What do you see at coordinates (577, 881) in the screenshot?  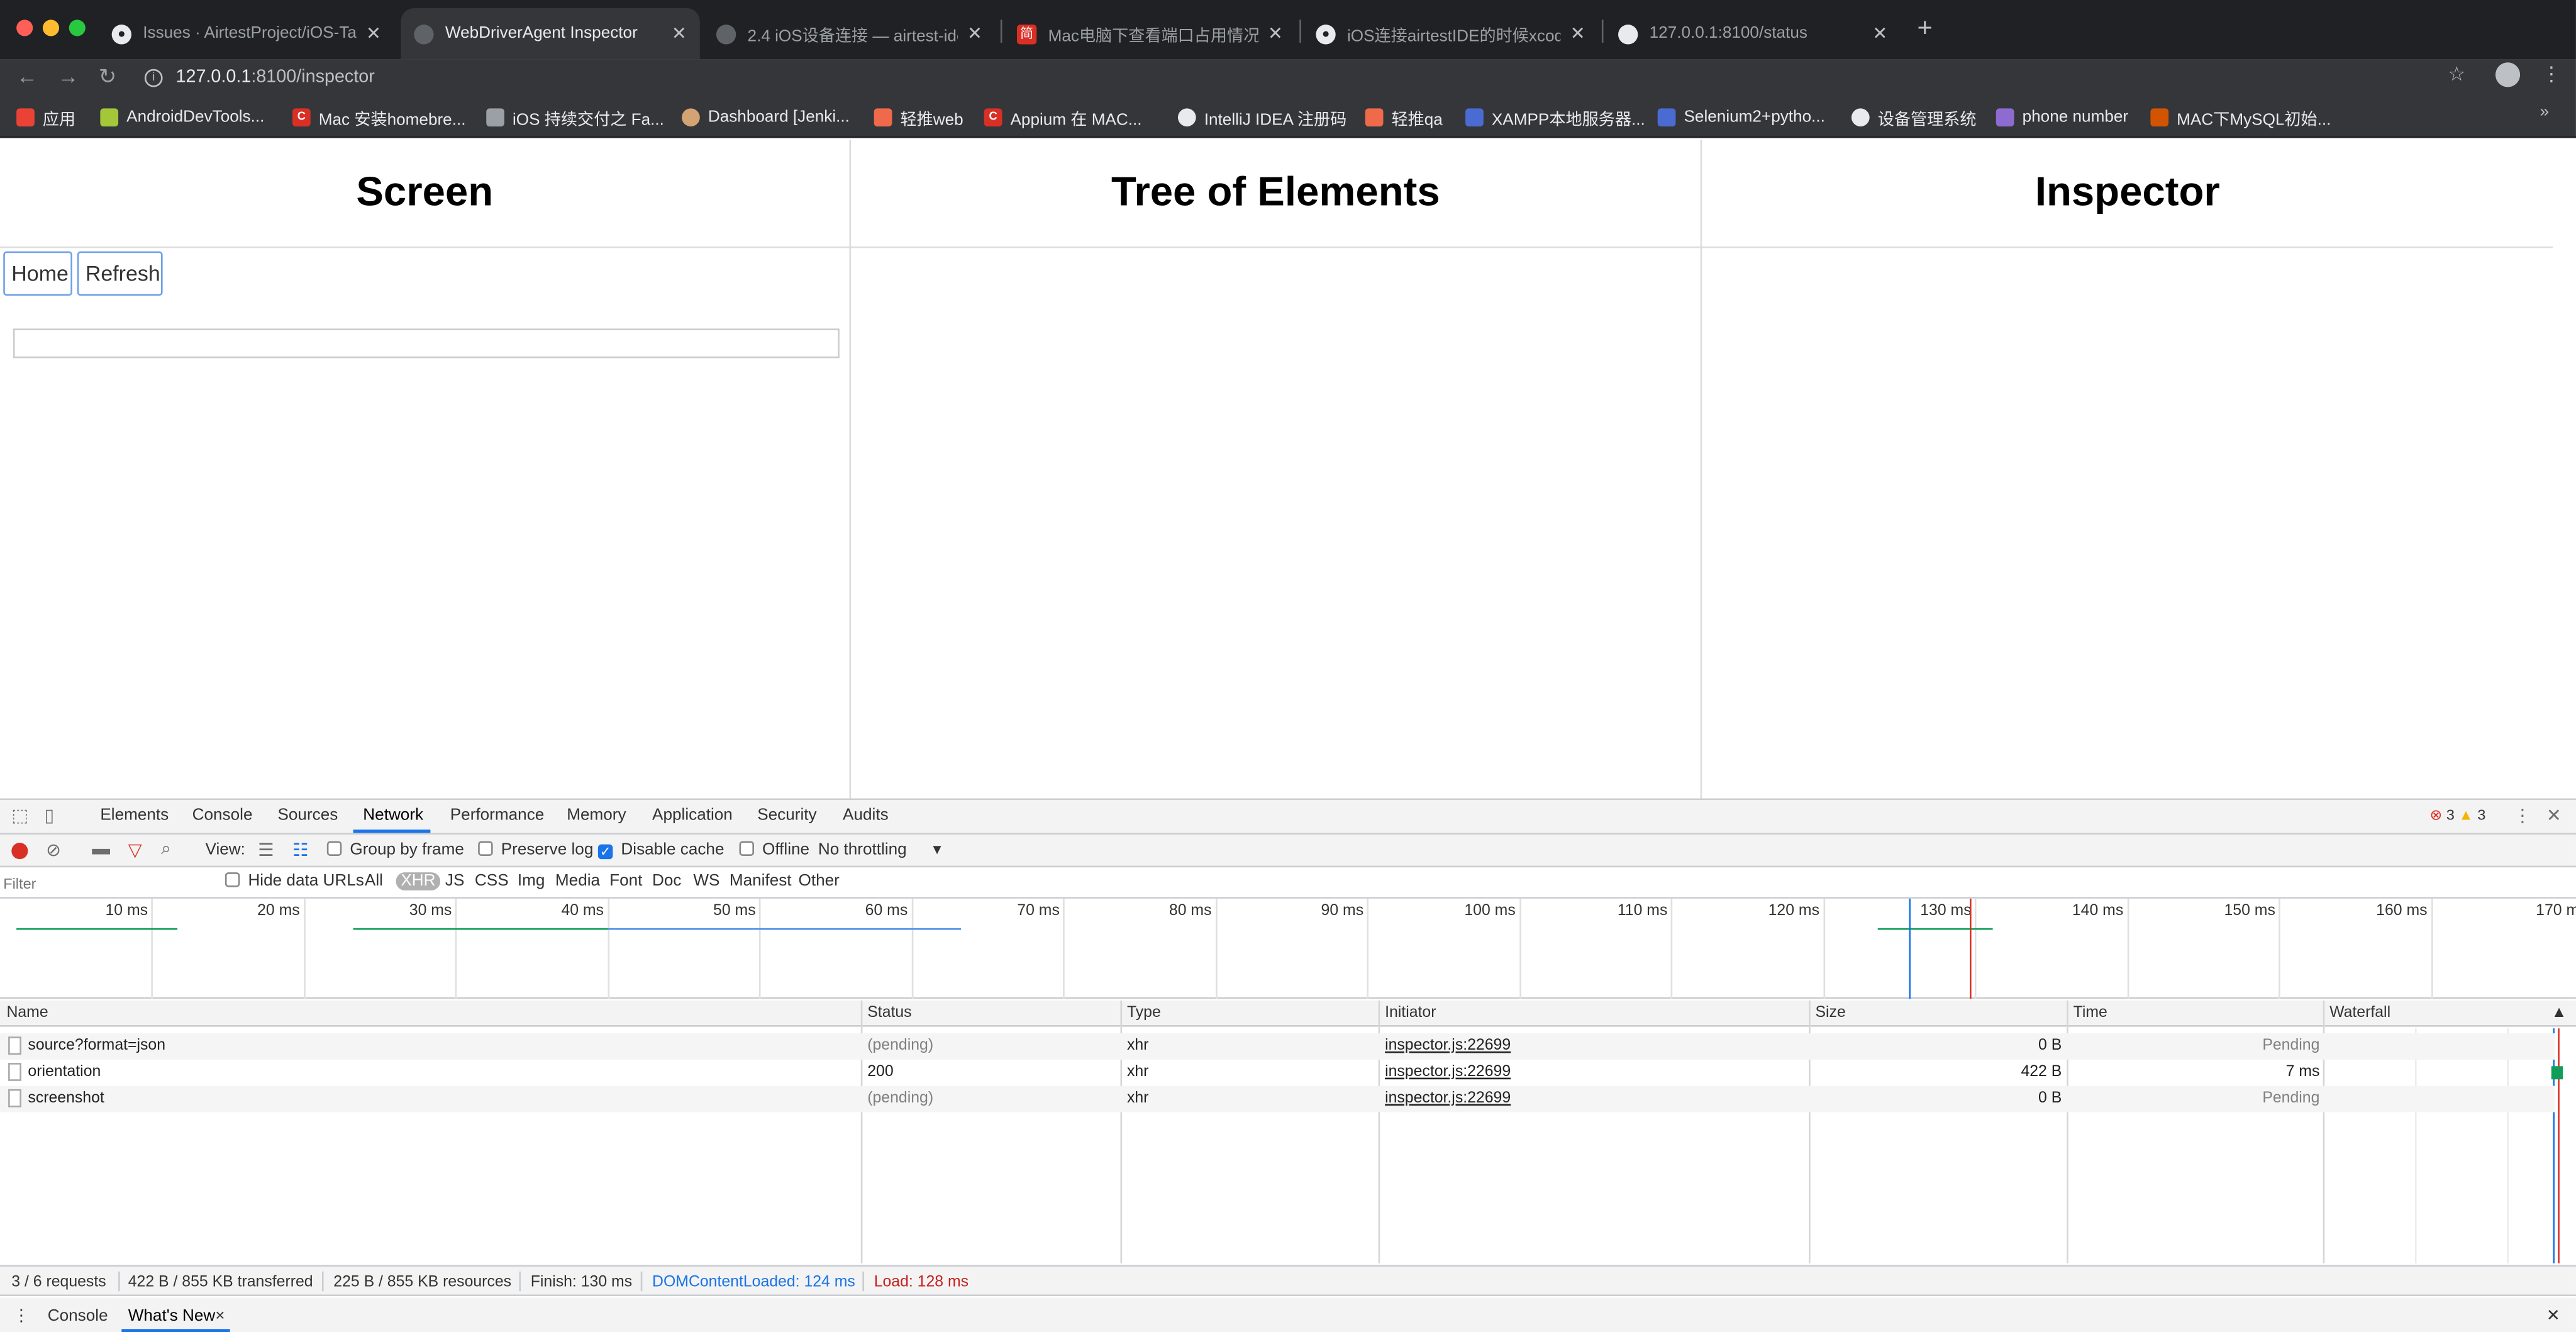 I see `filter-media: Media` at bounding box center [577, 881].